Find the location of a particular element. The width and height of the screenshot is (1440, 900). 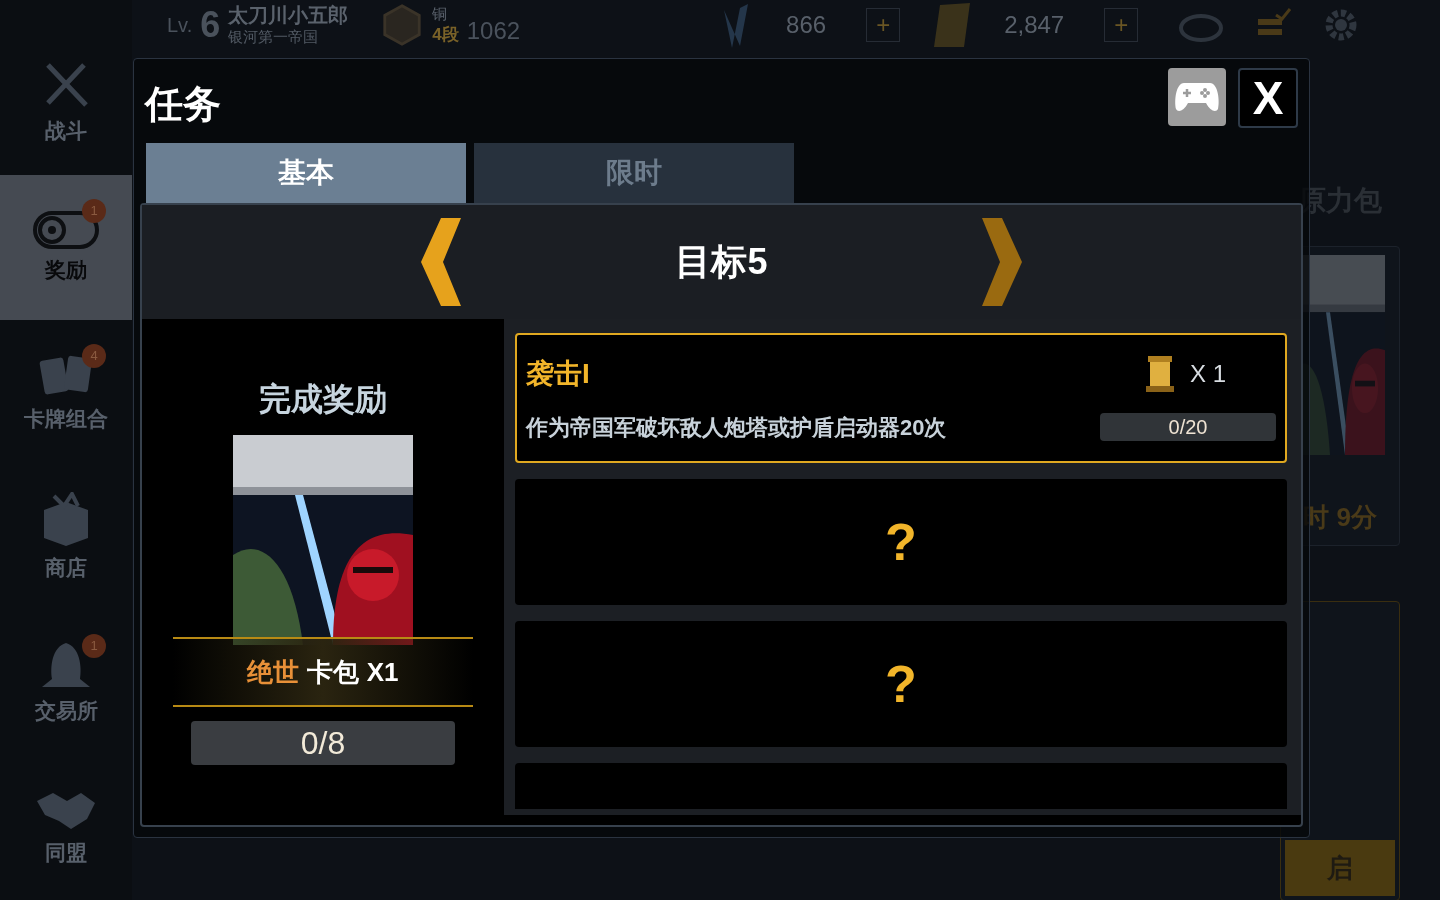

timer-text: 时 9分 is located at coordinates (1340, 517).